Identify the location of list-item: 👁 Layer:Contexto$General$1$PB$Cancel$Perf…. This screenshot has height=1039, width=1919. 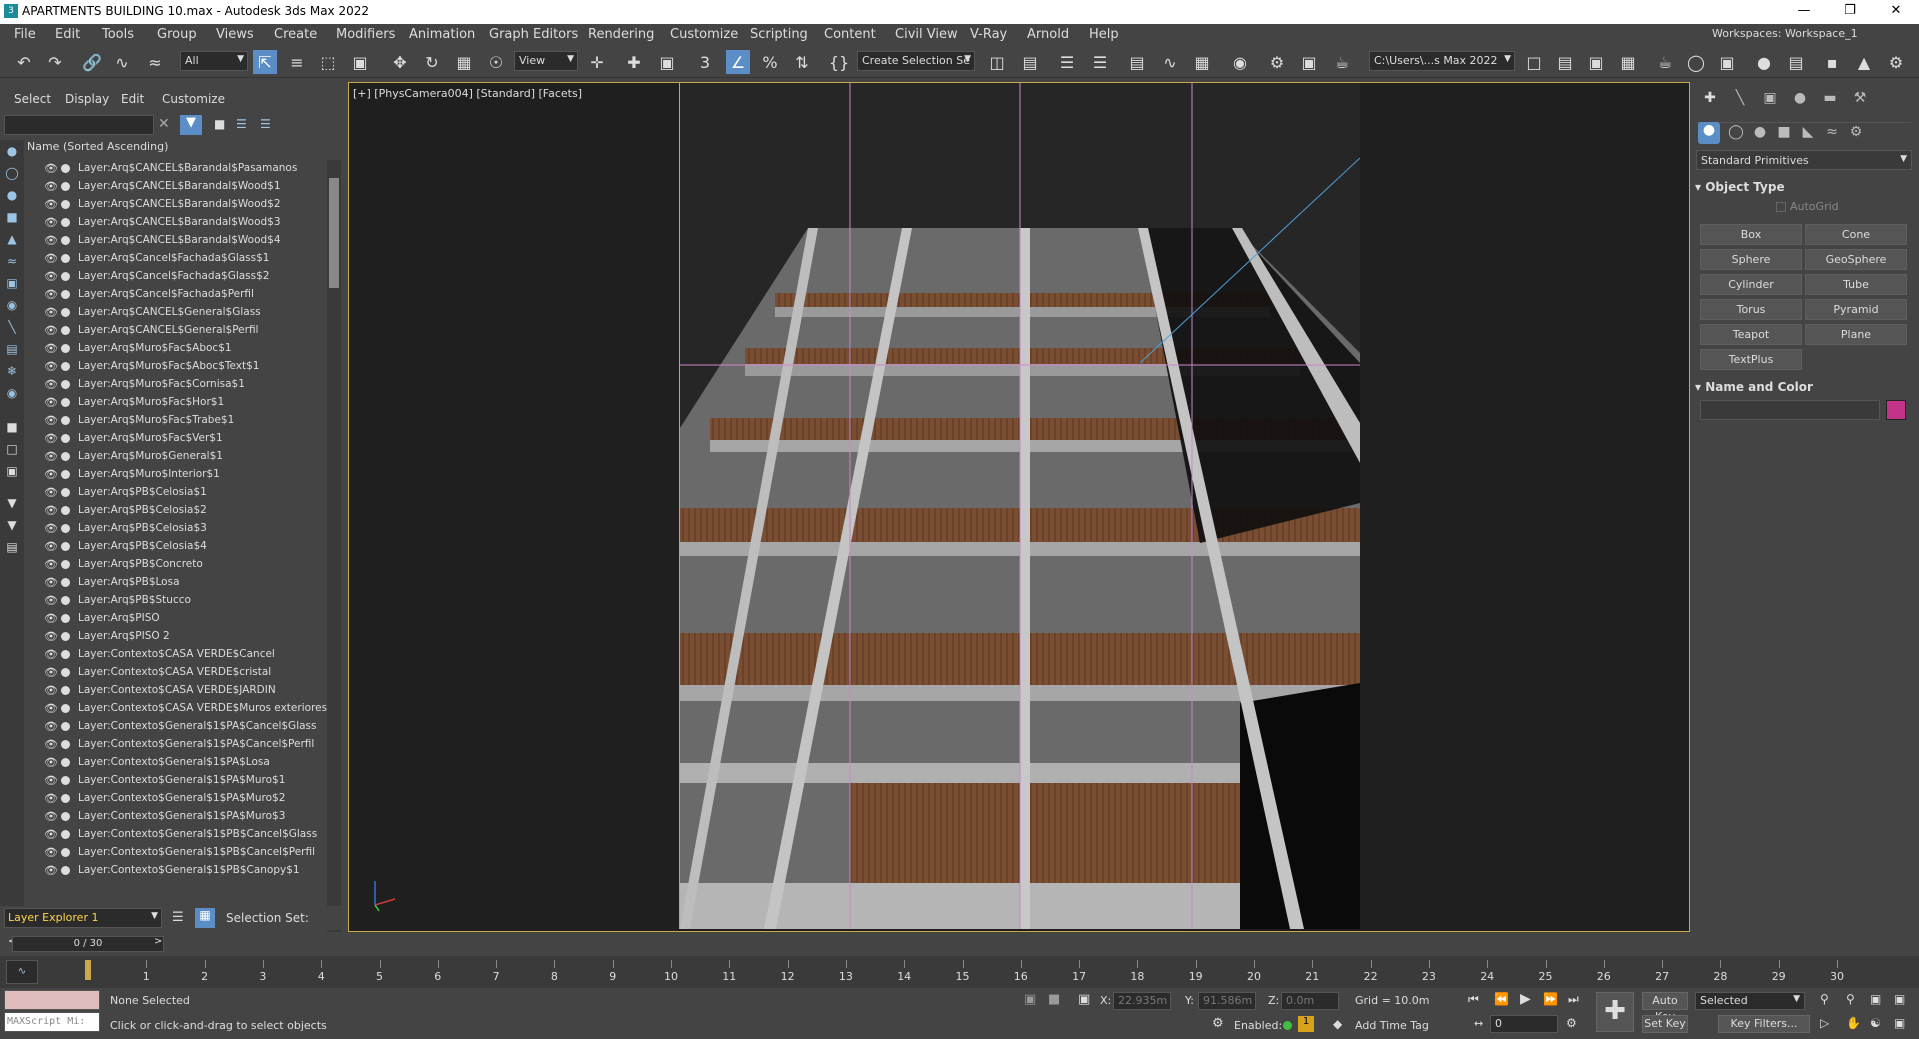
(174, 853).